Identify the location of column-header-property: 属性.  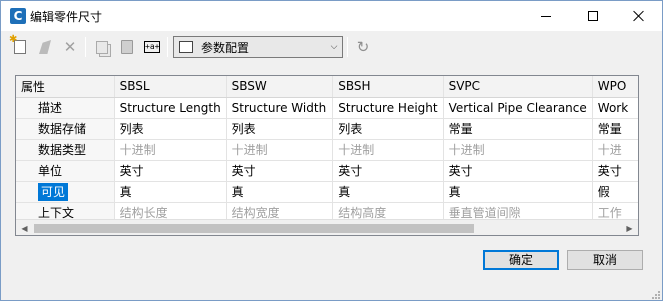
(65, 87).